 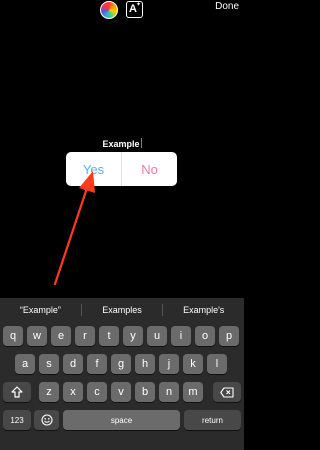 I want to click on text-cursor, so click(x=141, y=143).